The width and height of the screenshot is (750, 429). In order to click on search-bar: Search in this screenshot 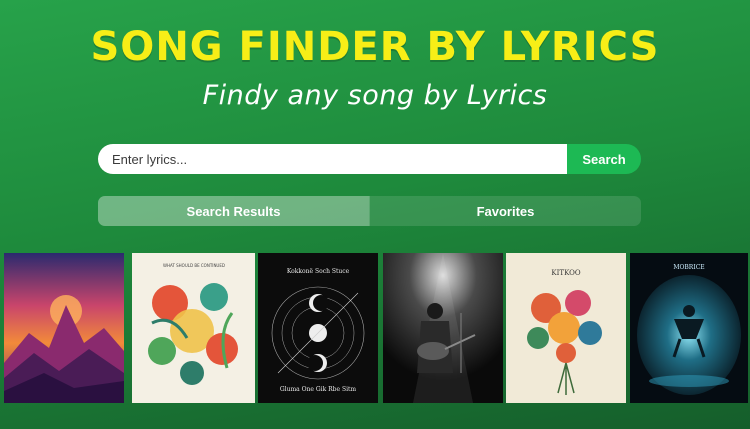, I will do `click(369, 159)`.